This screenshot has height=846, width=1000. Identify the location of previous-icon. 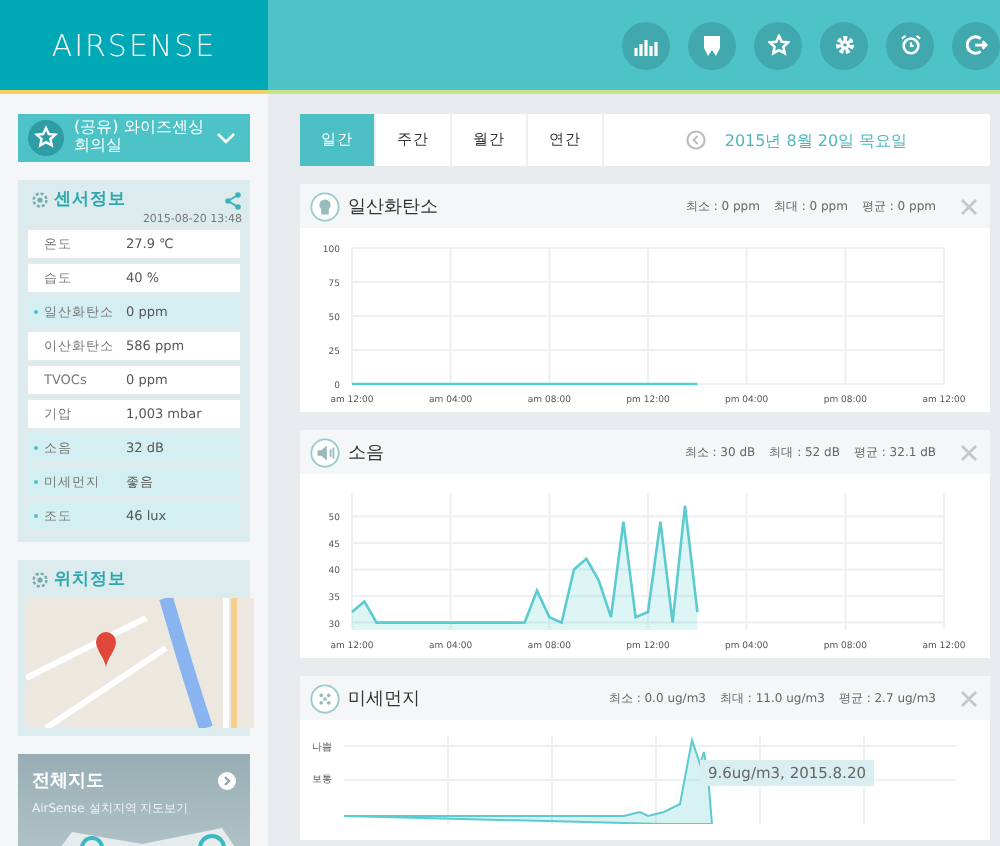
(696, 140).